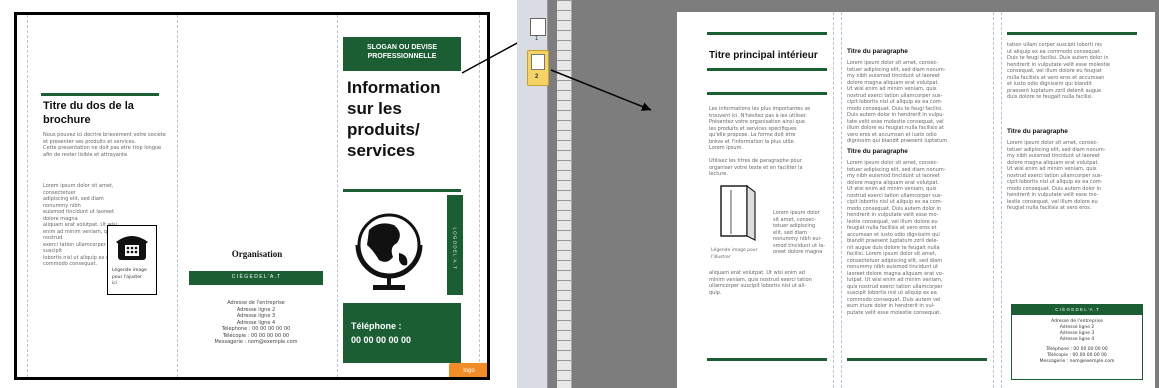 This screenshot has height=388, width=1159. I want to click on logo-tag: logo, so click(468, 370).